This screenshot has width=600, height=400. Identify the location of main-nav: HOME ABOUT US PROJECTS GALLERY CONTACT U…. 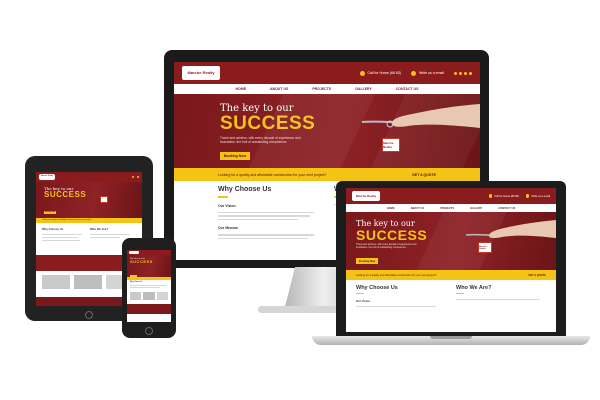
(327, 89).